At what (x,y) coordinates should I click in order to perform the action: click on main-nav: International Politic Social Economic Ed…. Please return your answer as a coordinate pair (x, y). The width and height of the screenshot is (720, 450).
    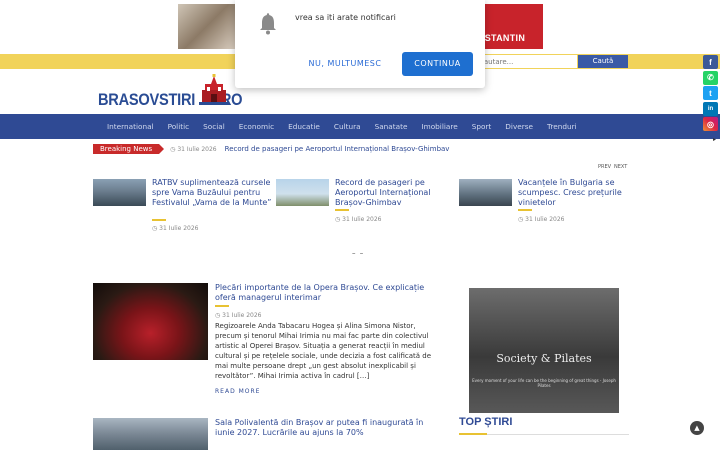
    Looking at the image, I should click on (360, 126).